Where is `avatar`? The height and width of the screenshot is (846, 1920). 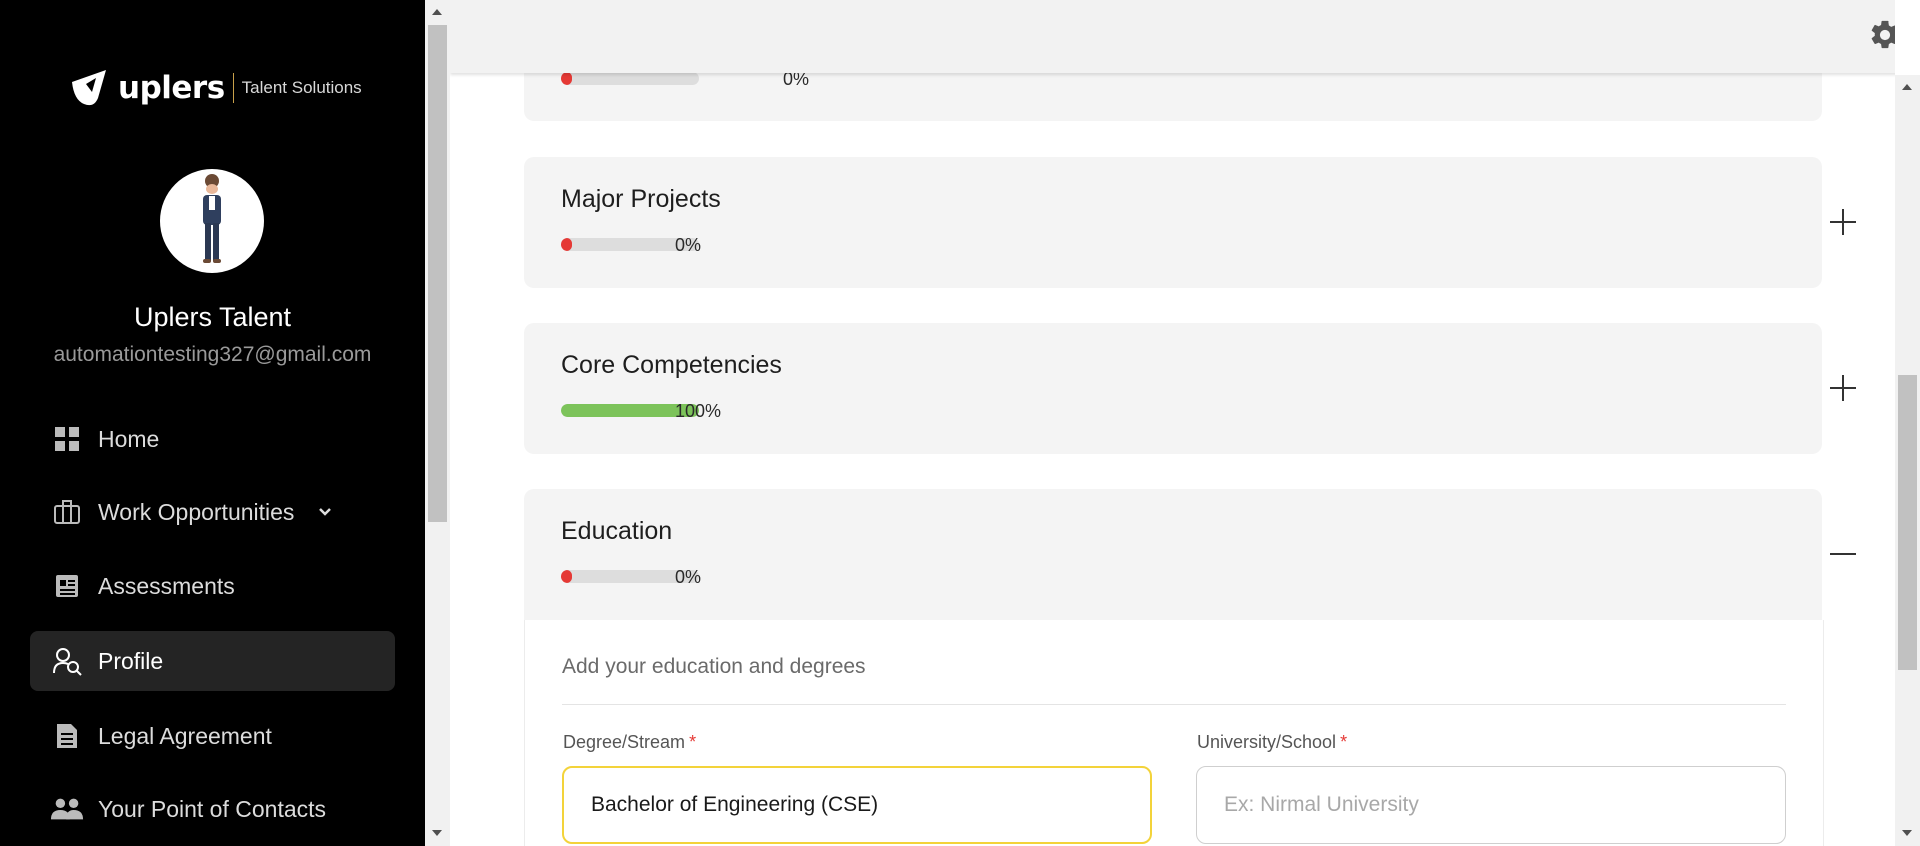 avatar is located at coordinates (212, 221).